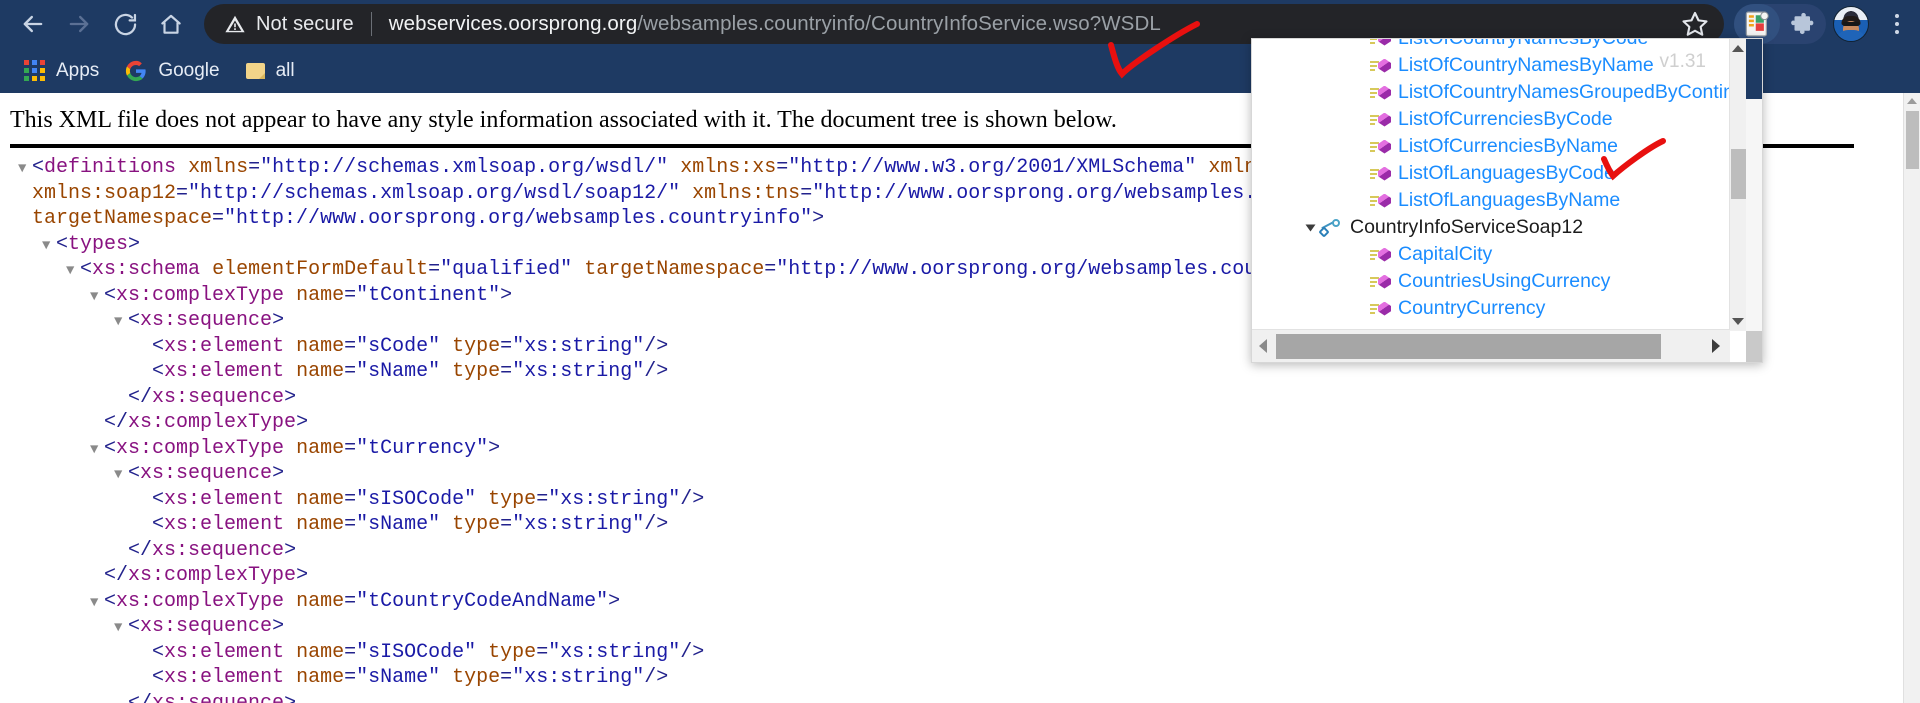  I want to click on reload-button, so click(125, 24).